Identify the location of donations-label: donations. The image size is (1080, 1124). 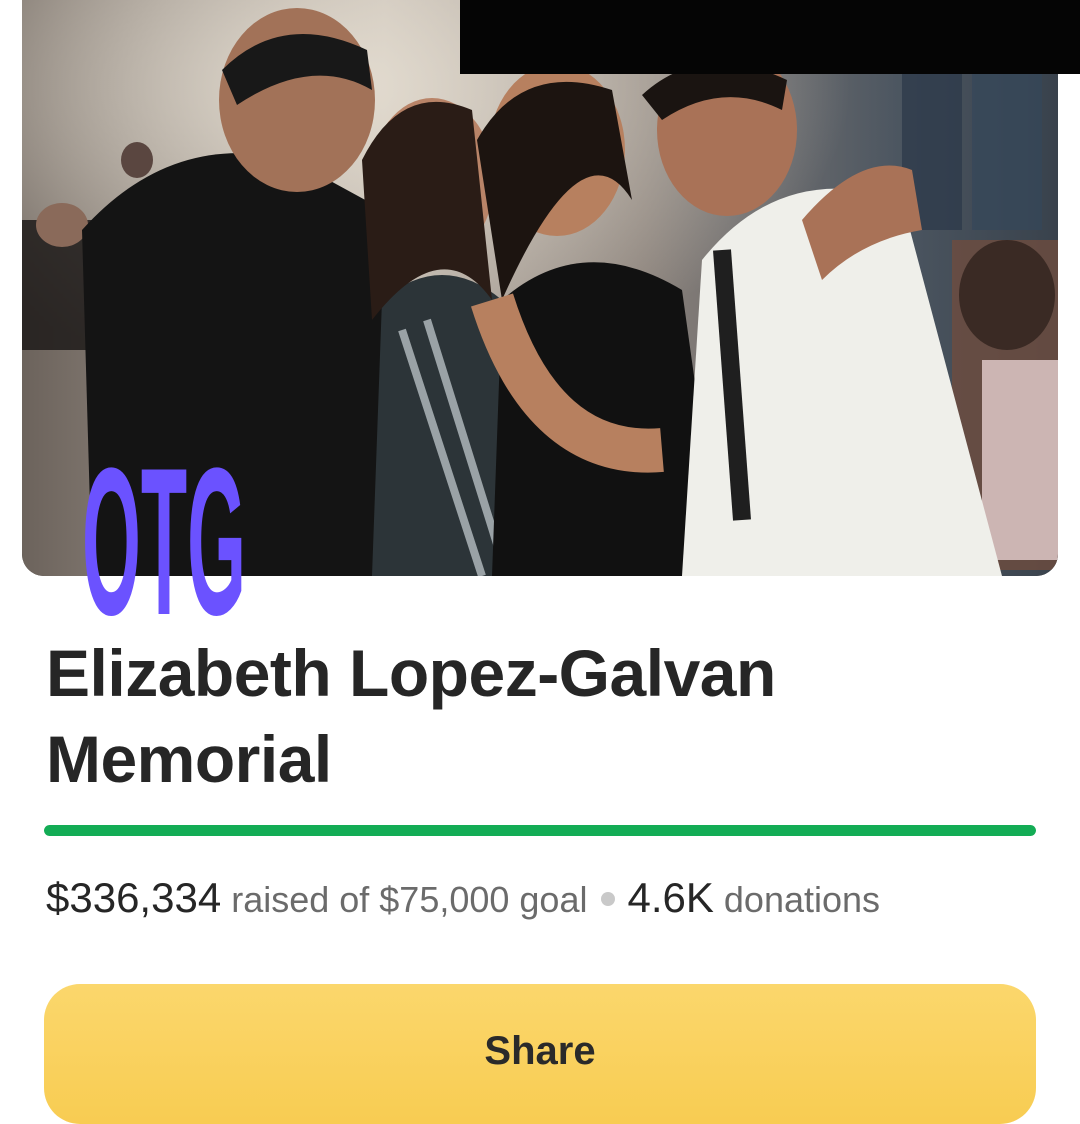
(802, 899).